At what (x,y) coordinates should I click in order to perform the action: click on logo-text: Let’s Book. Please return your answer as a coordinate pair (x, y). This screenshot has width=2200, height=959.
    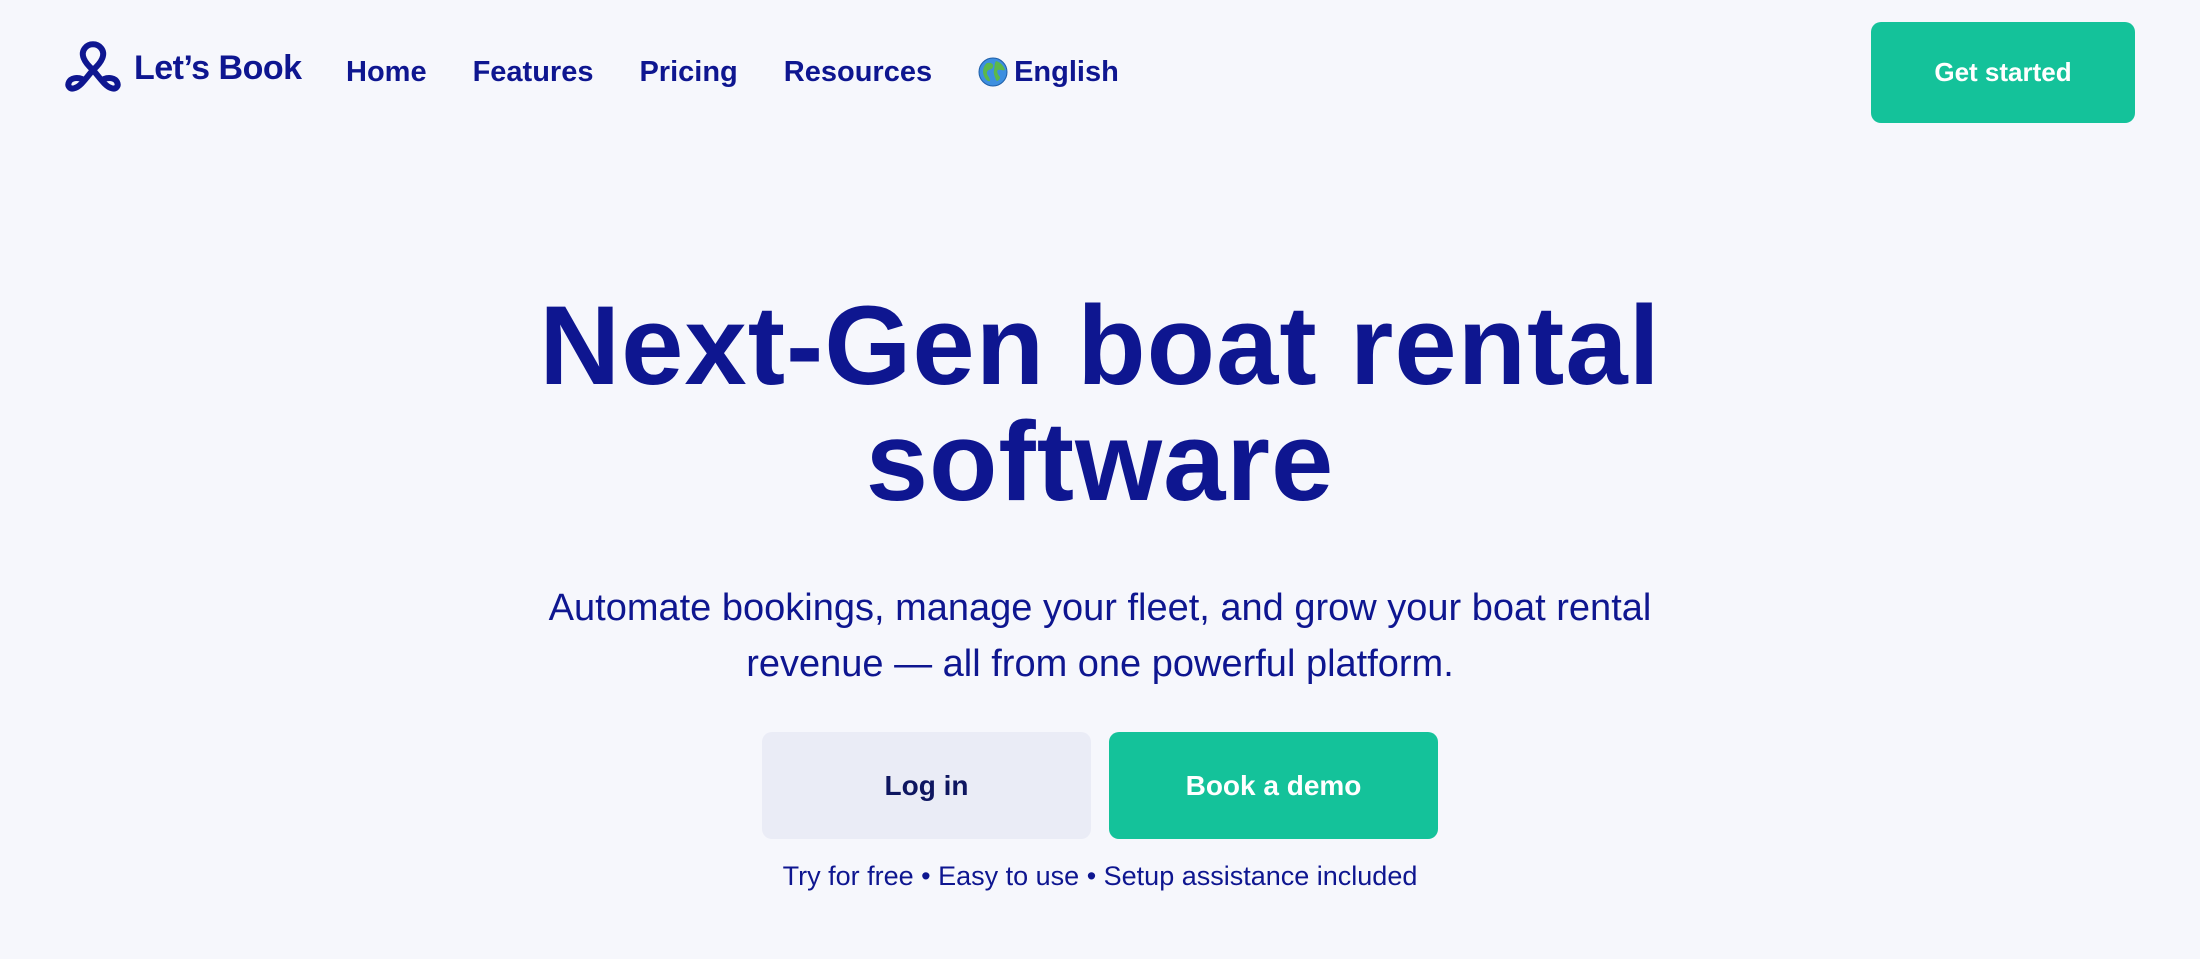
    Looking at the image, I should click on (218, 67).